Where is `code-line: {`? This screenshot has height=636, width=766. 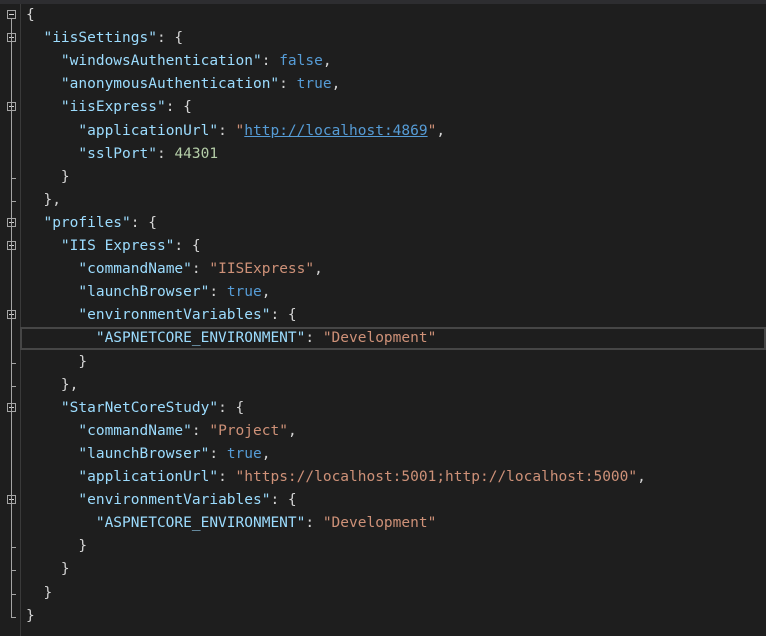
code-line: { is located at coordinates (383, 15).